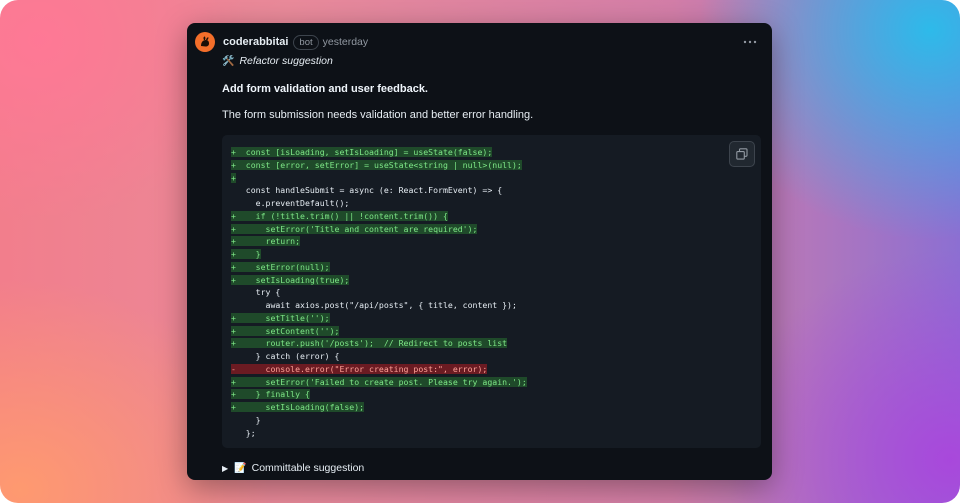  What do you see at coordinates (379, 356) in the screenshot?
I see `diff-line-context: } catch (error) {` at bounding box center [379, 356].